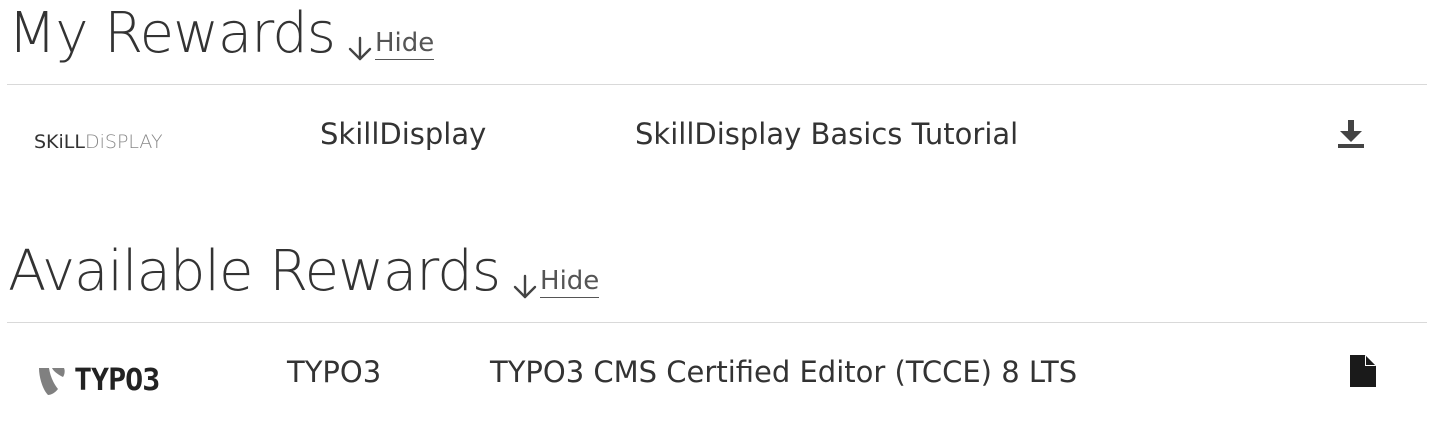  I want to click on reward-name: SkillDisplay Basics Tutorial, so click(827, 134).